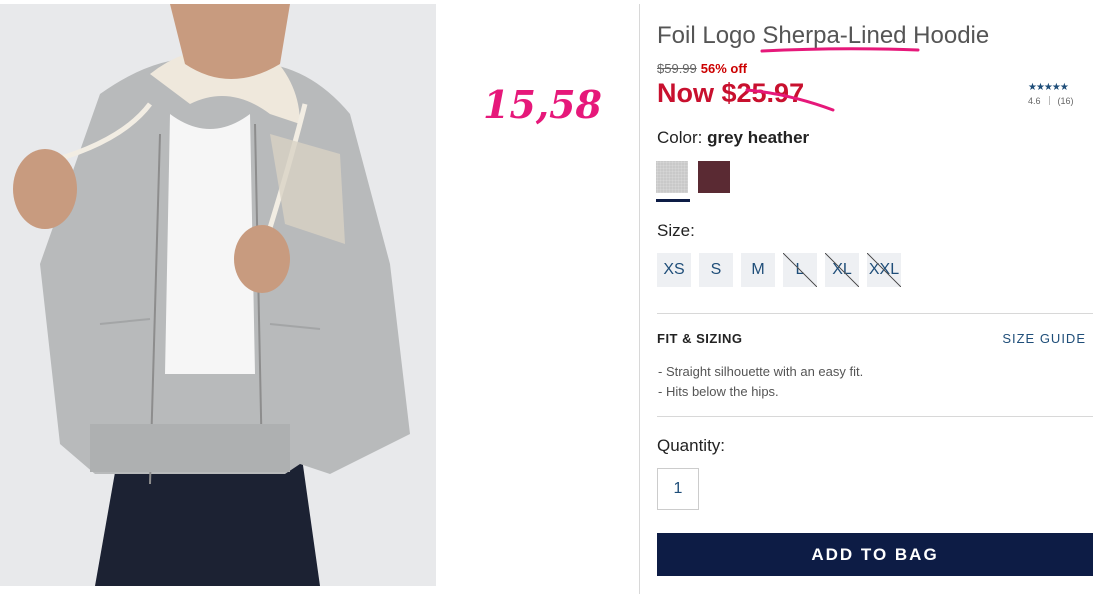 This screenshot has width=1113, height=594. What do you see at coordinates (840, 50) in the screenshot?
I see `pink-underline-mark` at bounding box center [840, 50].